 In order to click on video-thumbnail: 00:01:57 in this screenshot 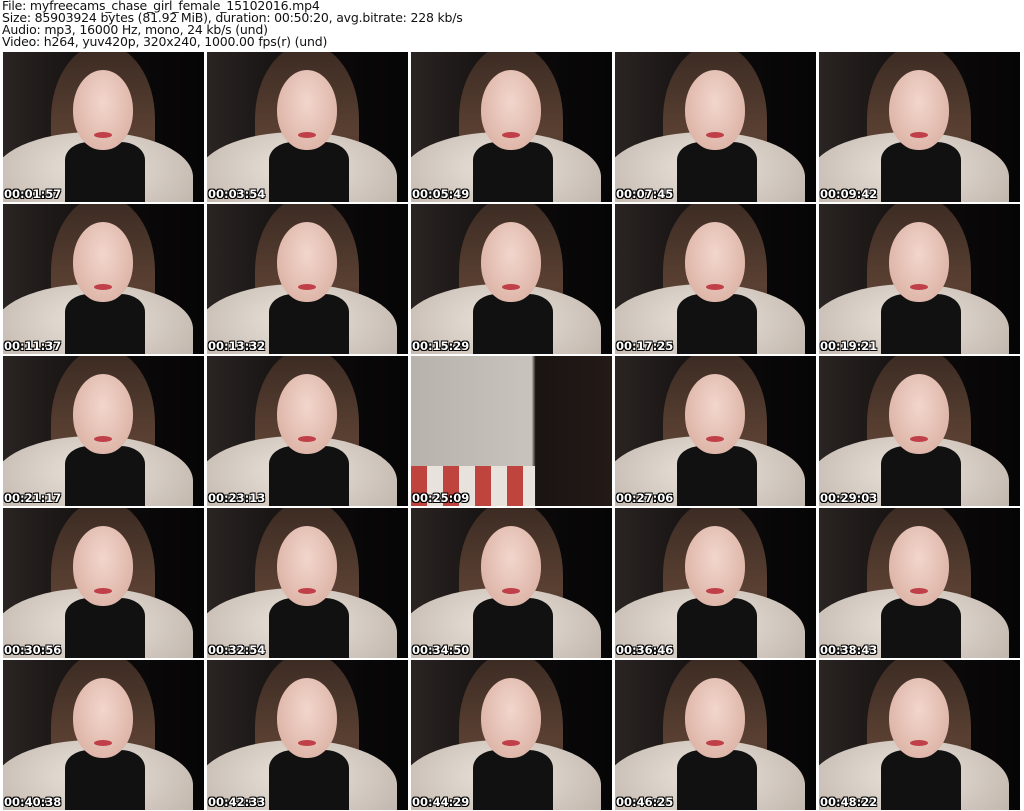, I will do `click(103, 127)`.